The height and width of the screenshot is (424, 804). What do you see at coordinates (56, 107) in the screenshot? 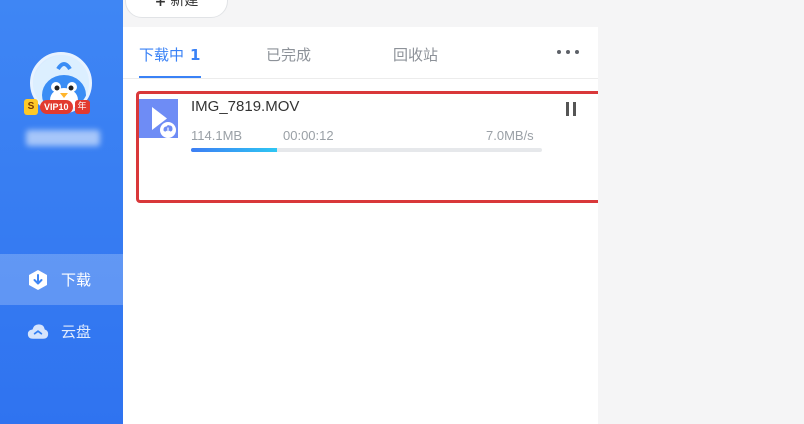
I see `vip-label: VIP10` at bounding box center [56, 107].